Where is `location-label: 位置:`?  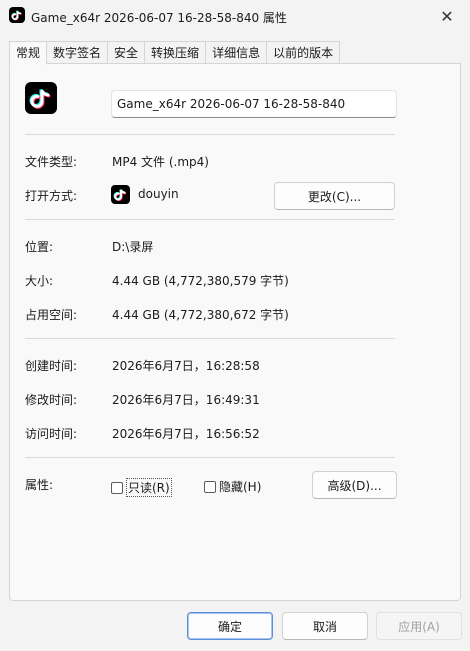 location-label: 位置: is located at coordinates (39, 247).